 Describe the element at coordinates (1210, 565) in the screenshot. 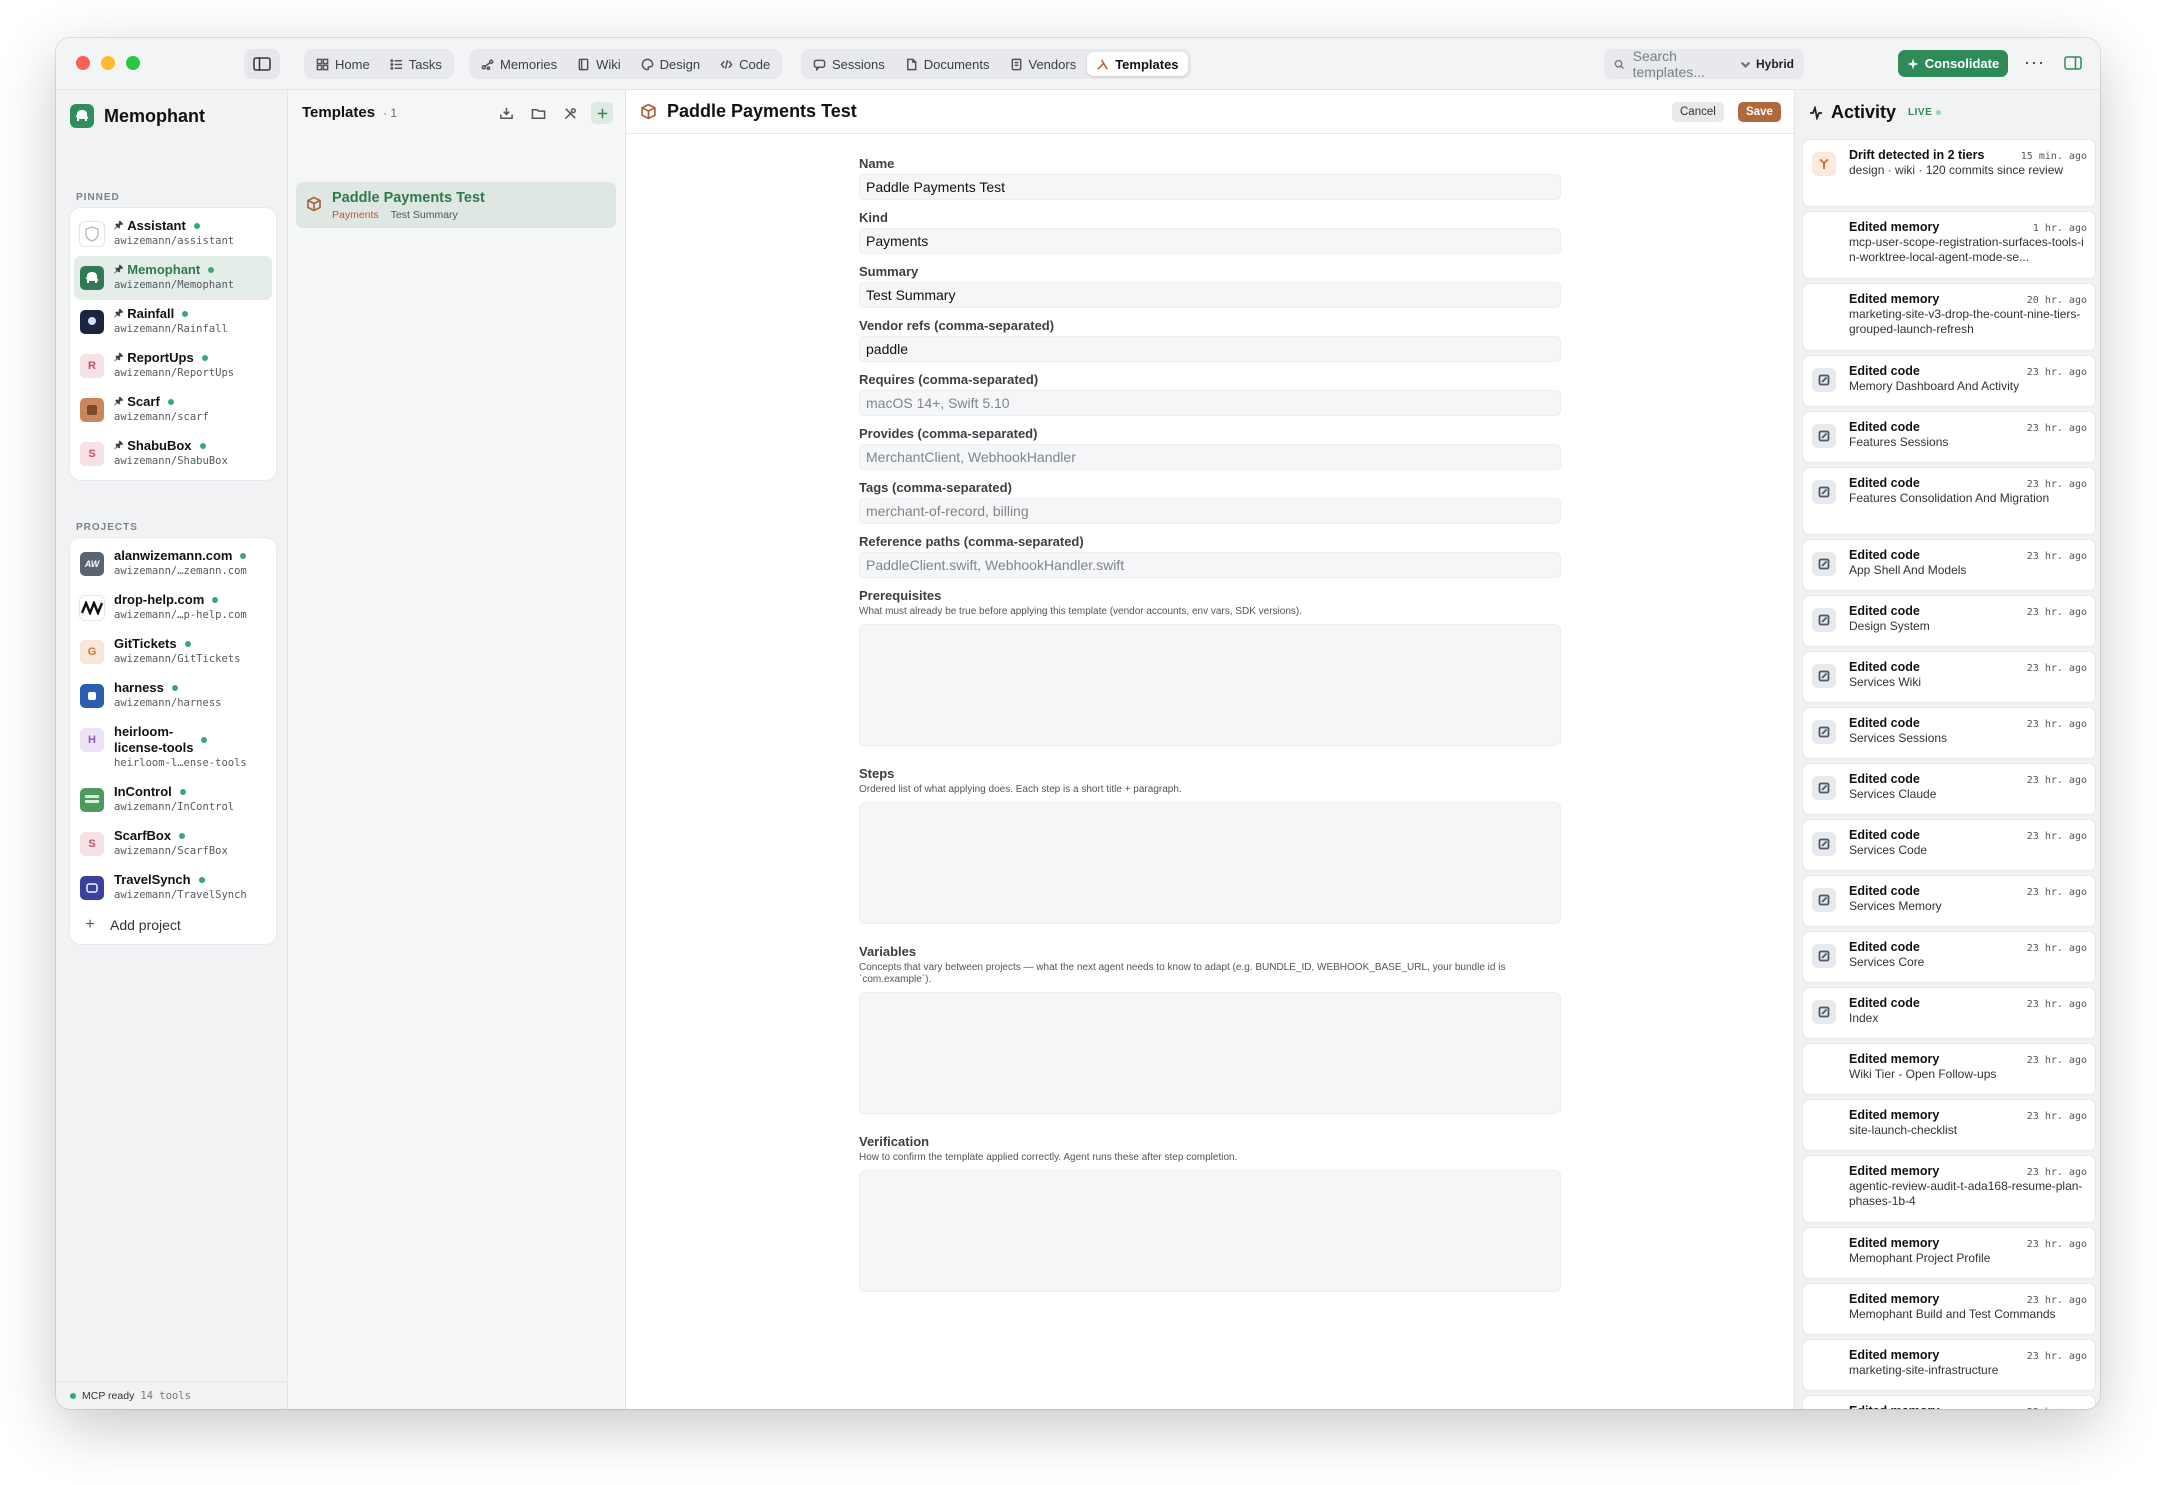

I see `reference-paths-input: PaddleClient.swift, WebhookHandler.swift` at that location.